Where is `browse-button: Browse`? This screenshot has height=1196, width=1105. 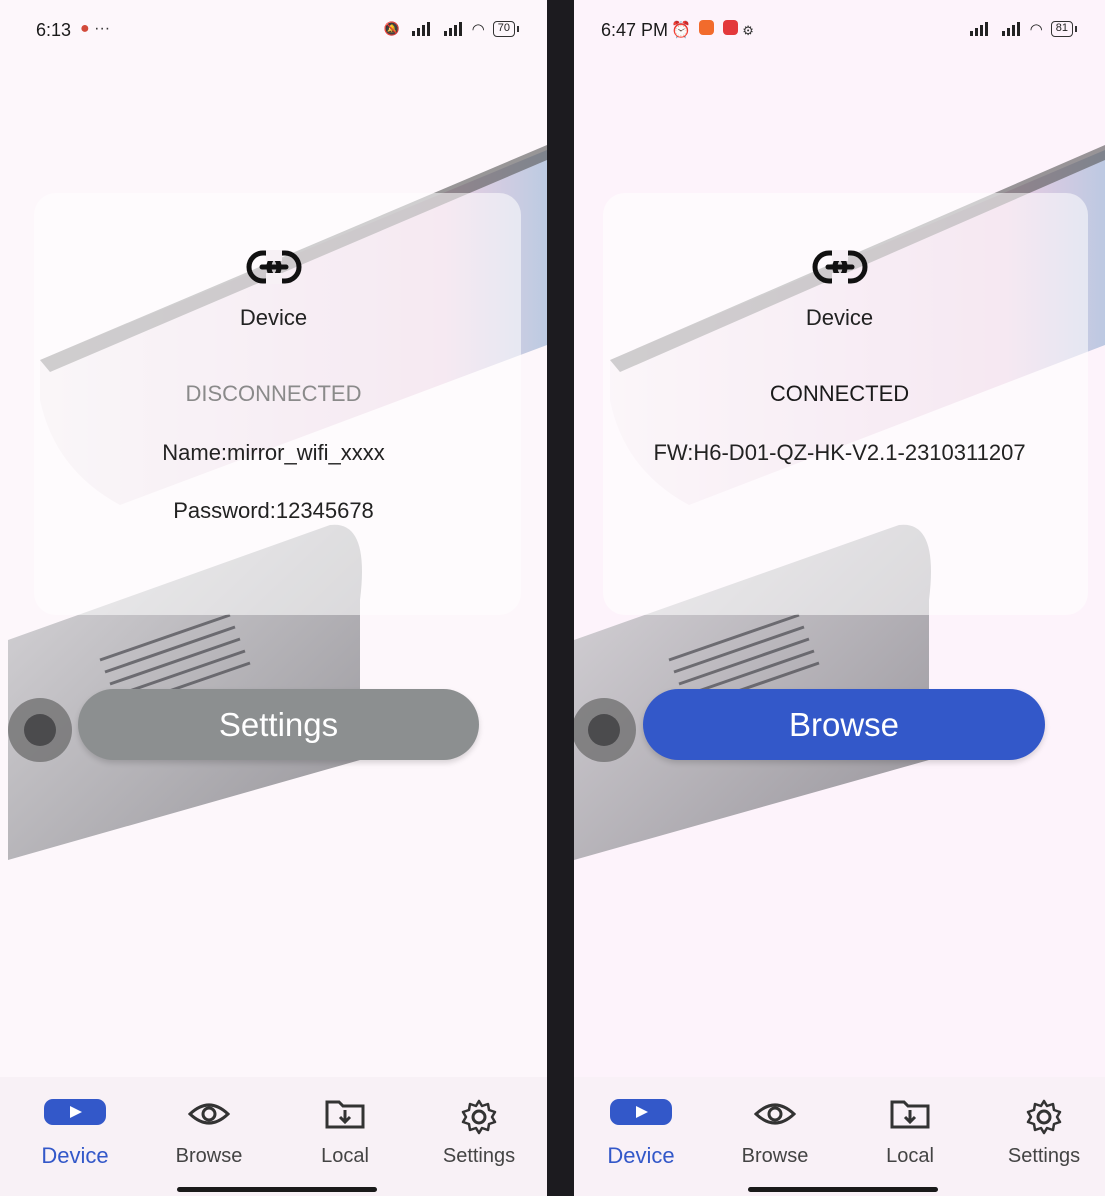 browse-button: Browse is located at coordinates (844, 724).